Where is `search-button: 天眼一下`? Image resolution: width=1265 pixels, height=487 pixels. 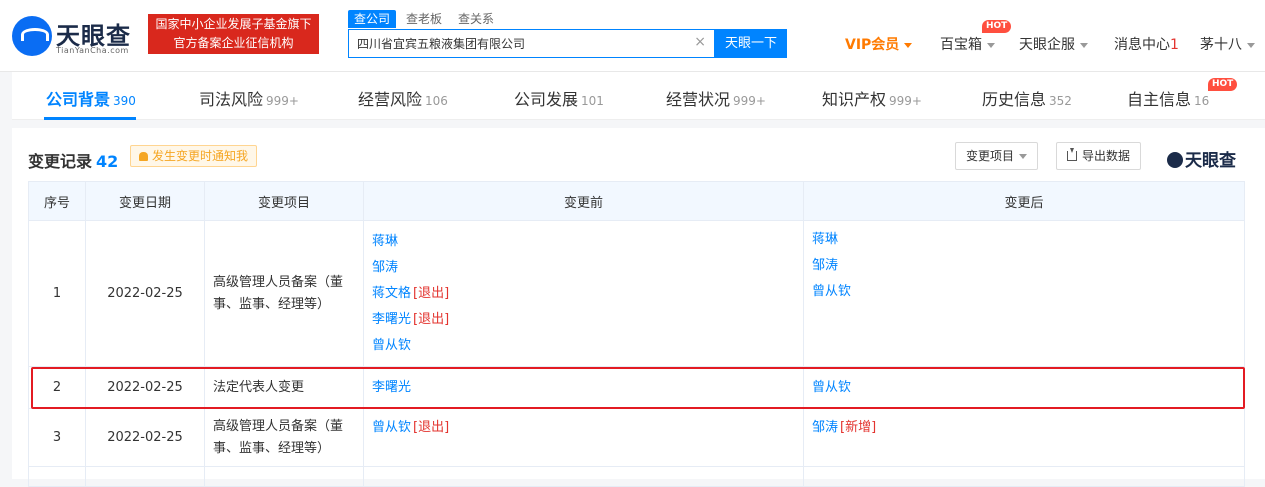
search-button: 天眼一下 is located at coordinates (751, 43).